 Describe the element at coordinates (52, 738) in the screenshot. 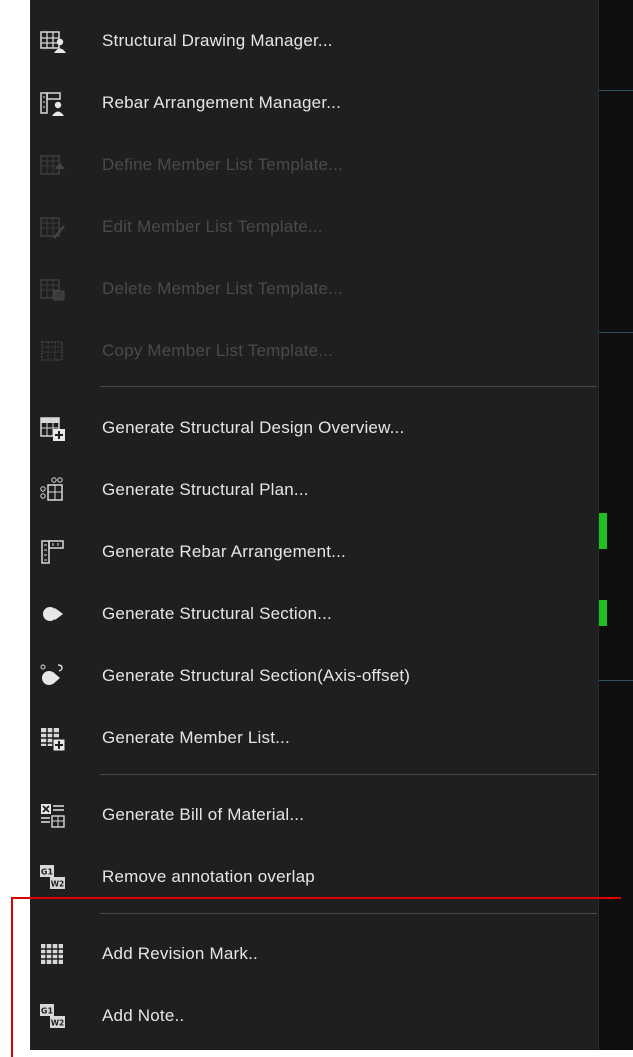

I see `member-list-icon` at that location.